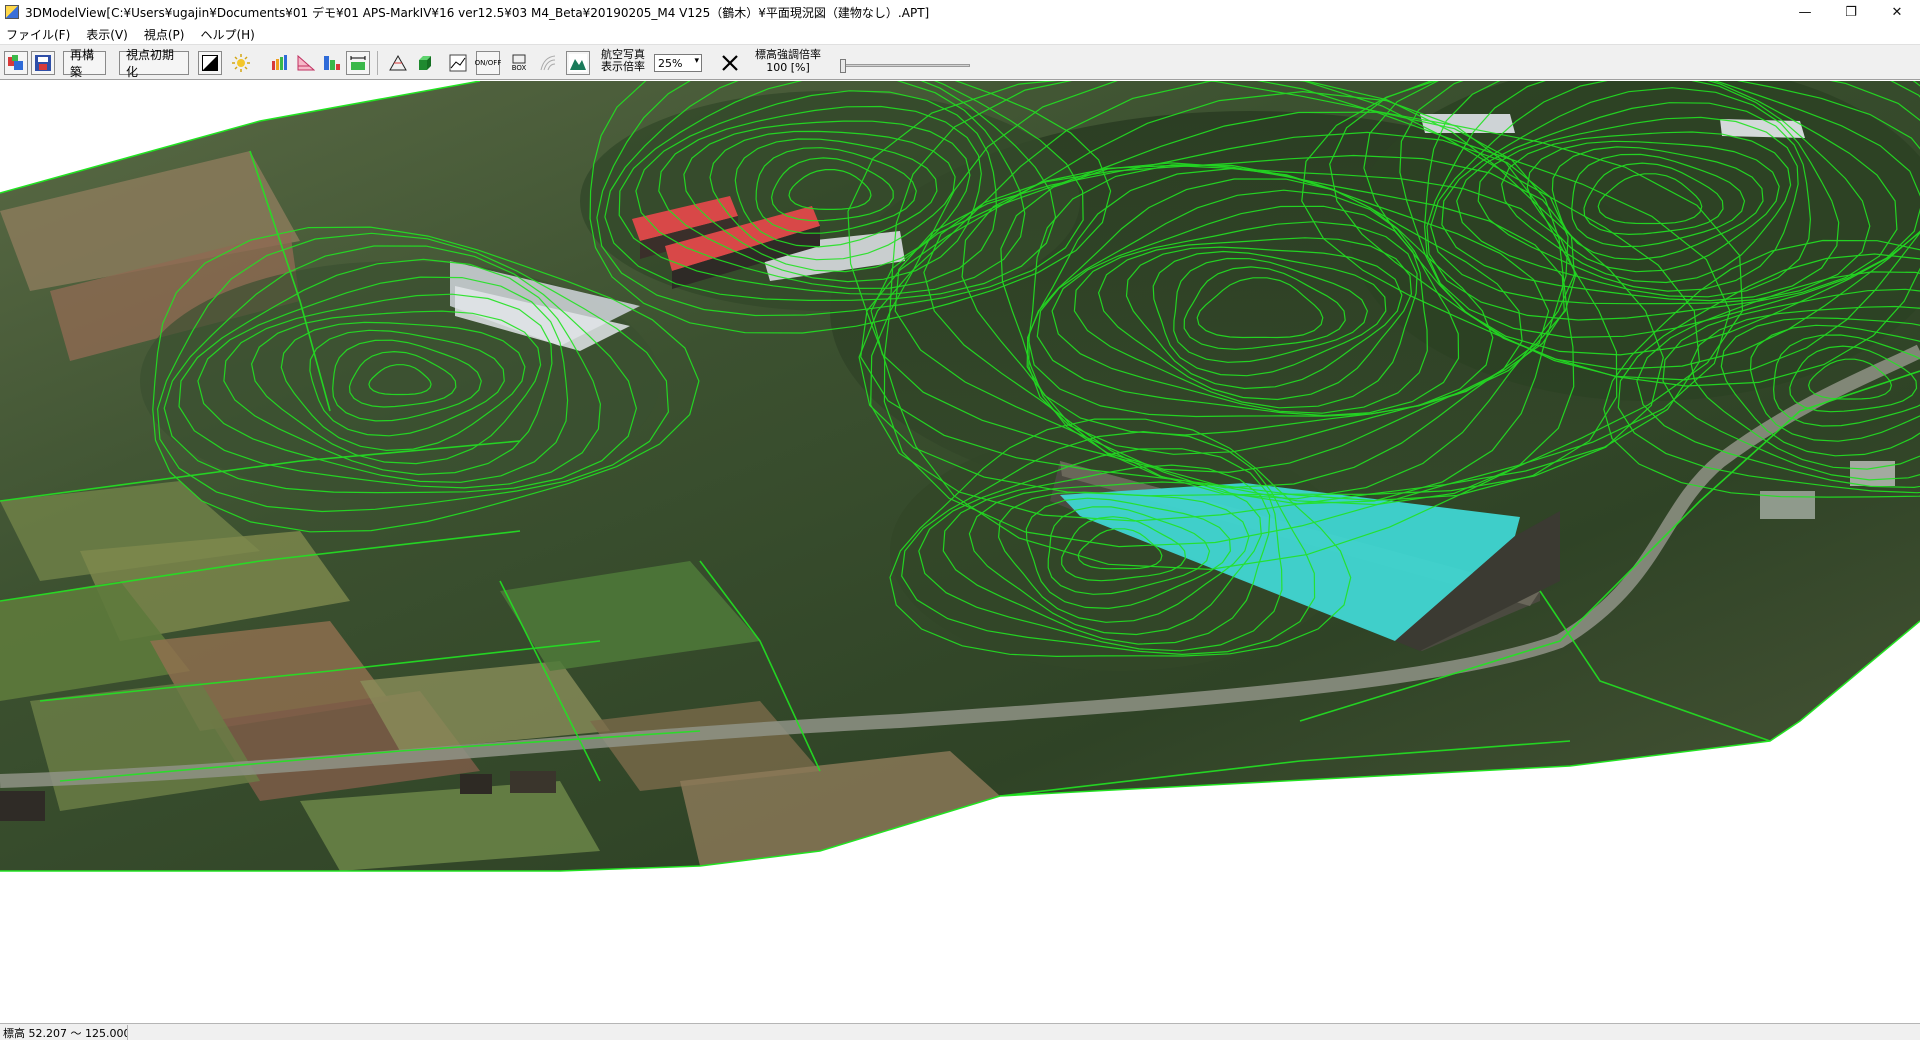 The width and height of the screenshot is (1920, 1040). I want to click on zoom-value: 25%, so click(670, 63).